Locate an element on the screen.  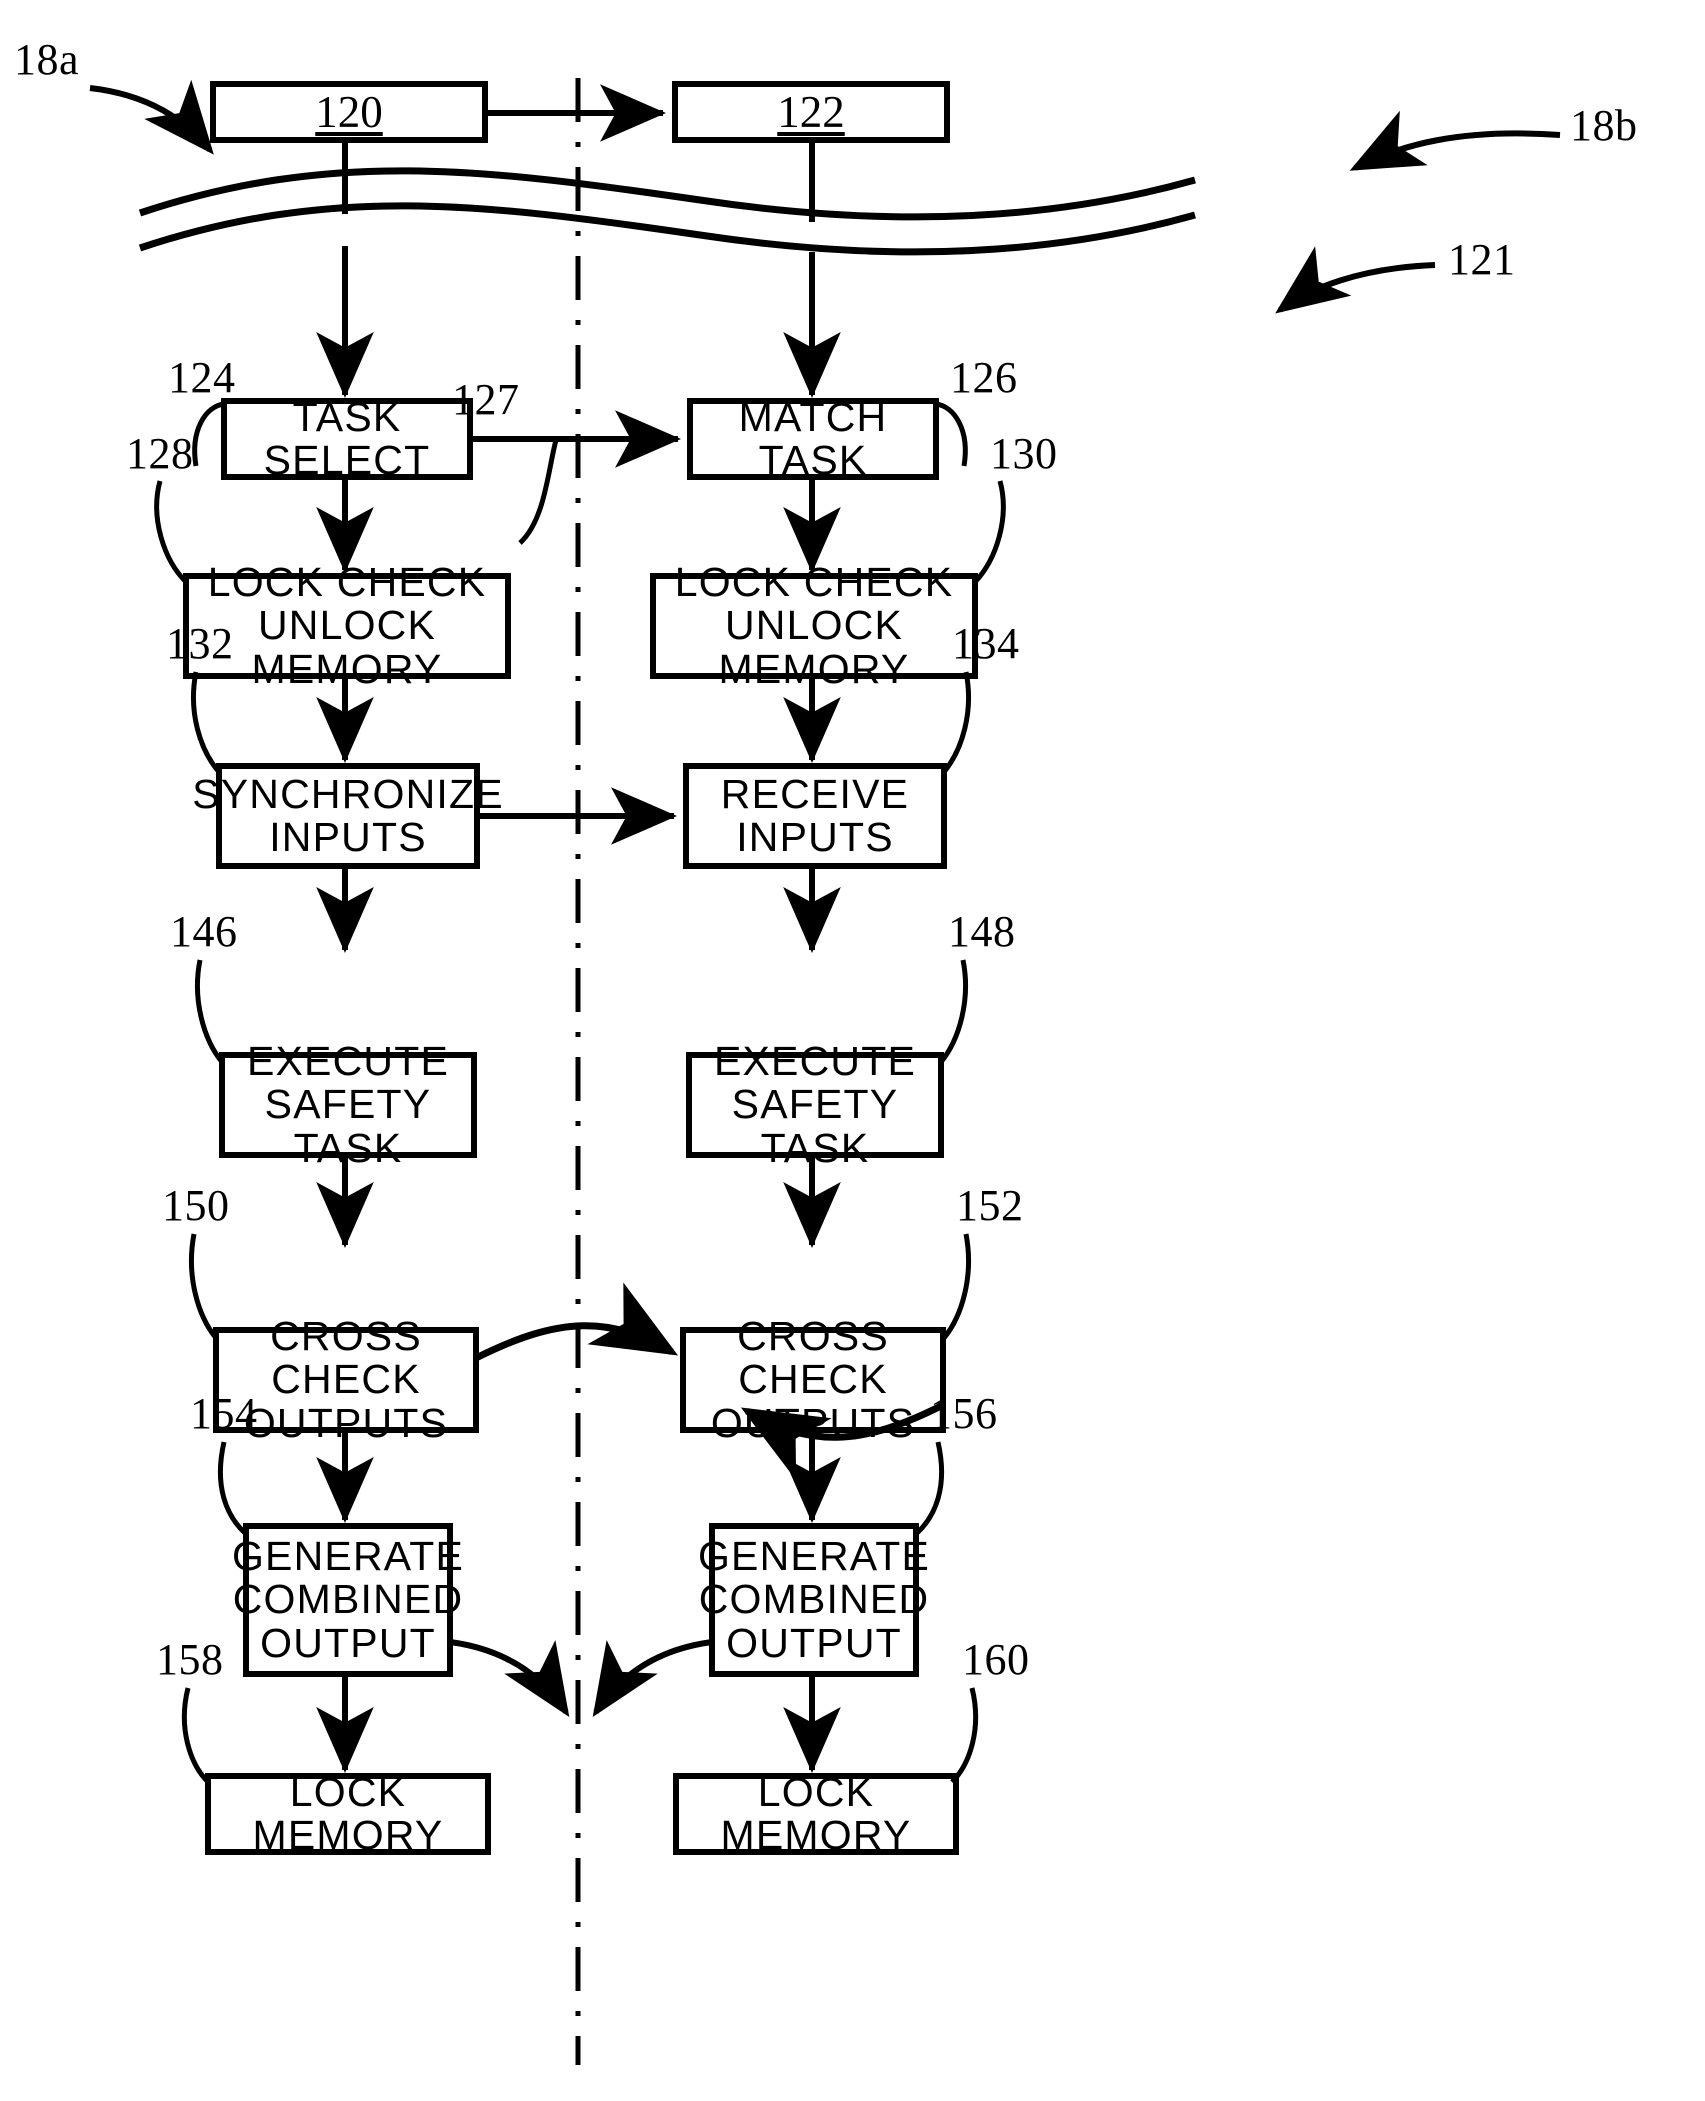
ref-124-label: 124 is located at coordinates (202, 377).